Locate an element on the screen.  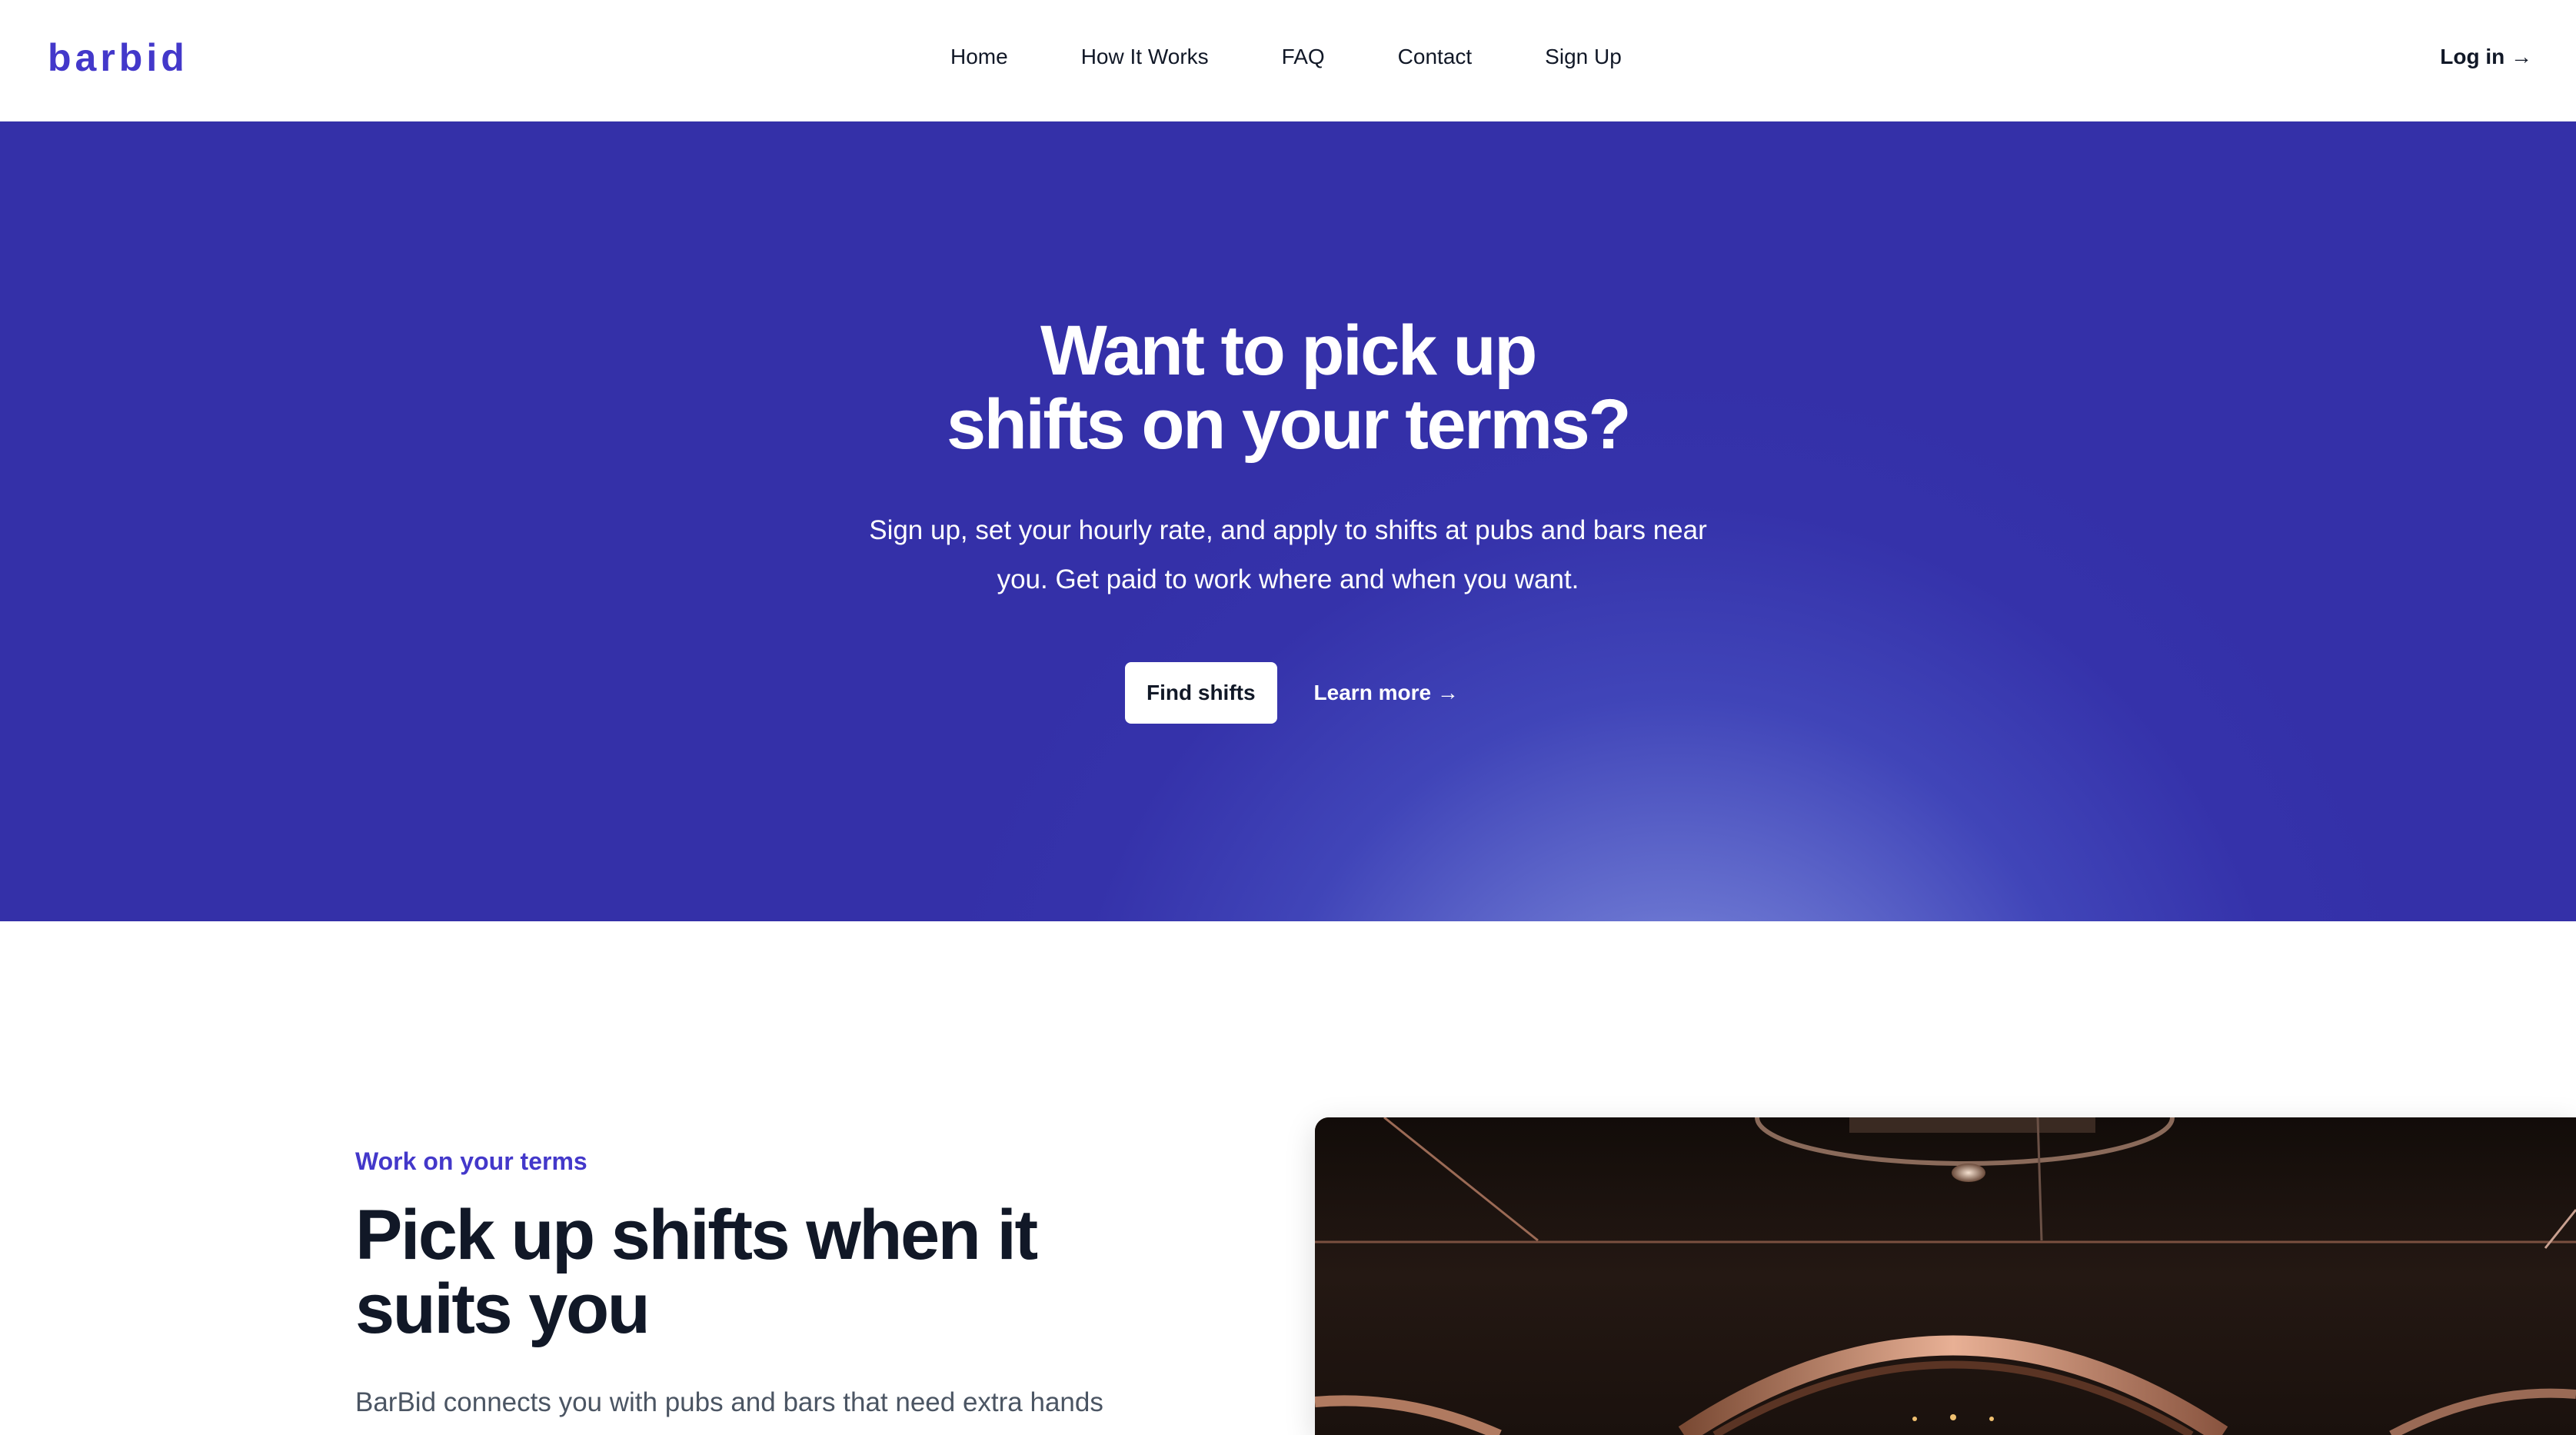
logo: barbid is located at coordinates (118, 58).